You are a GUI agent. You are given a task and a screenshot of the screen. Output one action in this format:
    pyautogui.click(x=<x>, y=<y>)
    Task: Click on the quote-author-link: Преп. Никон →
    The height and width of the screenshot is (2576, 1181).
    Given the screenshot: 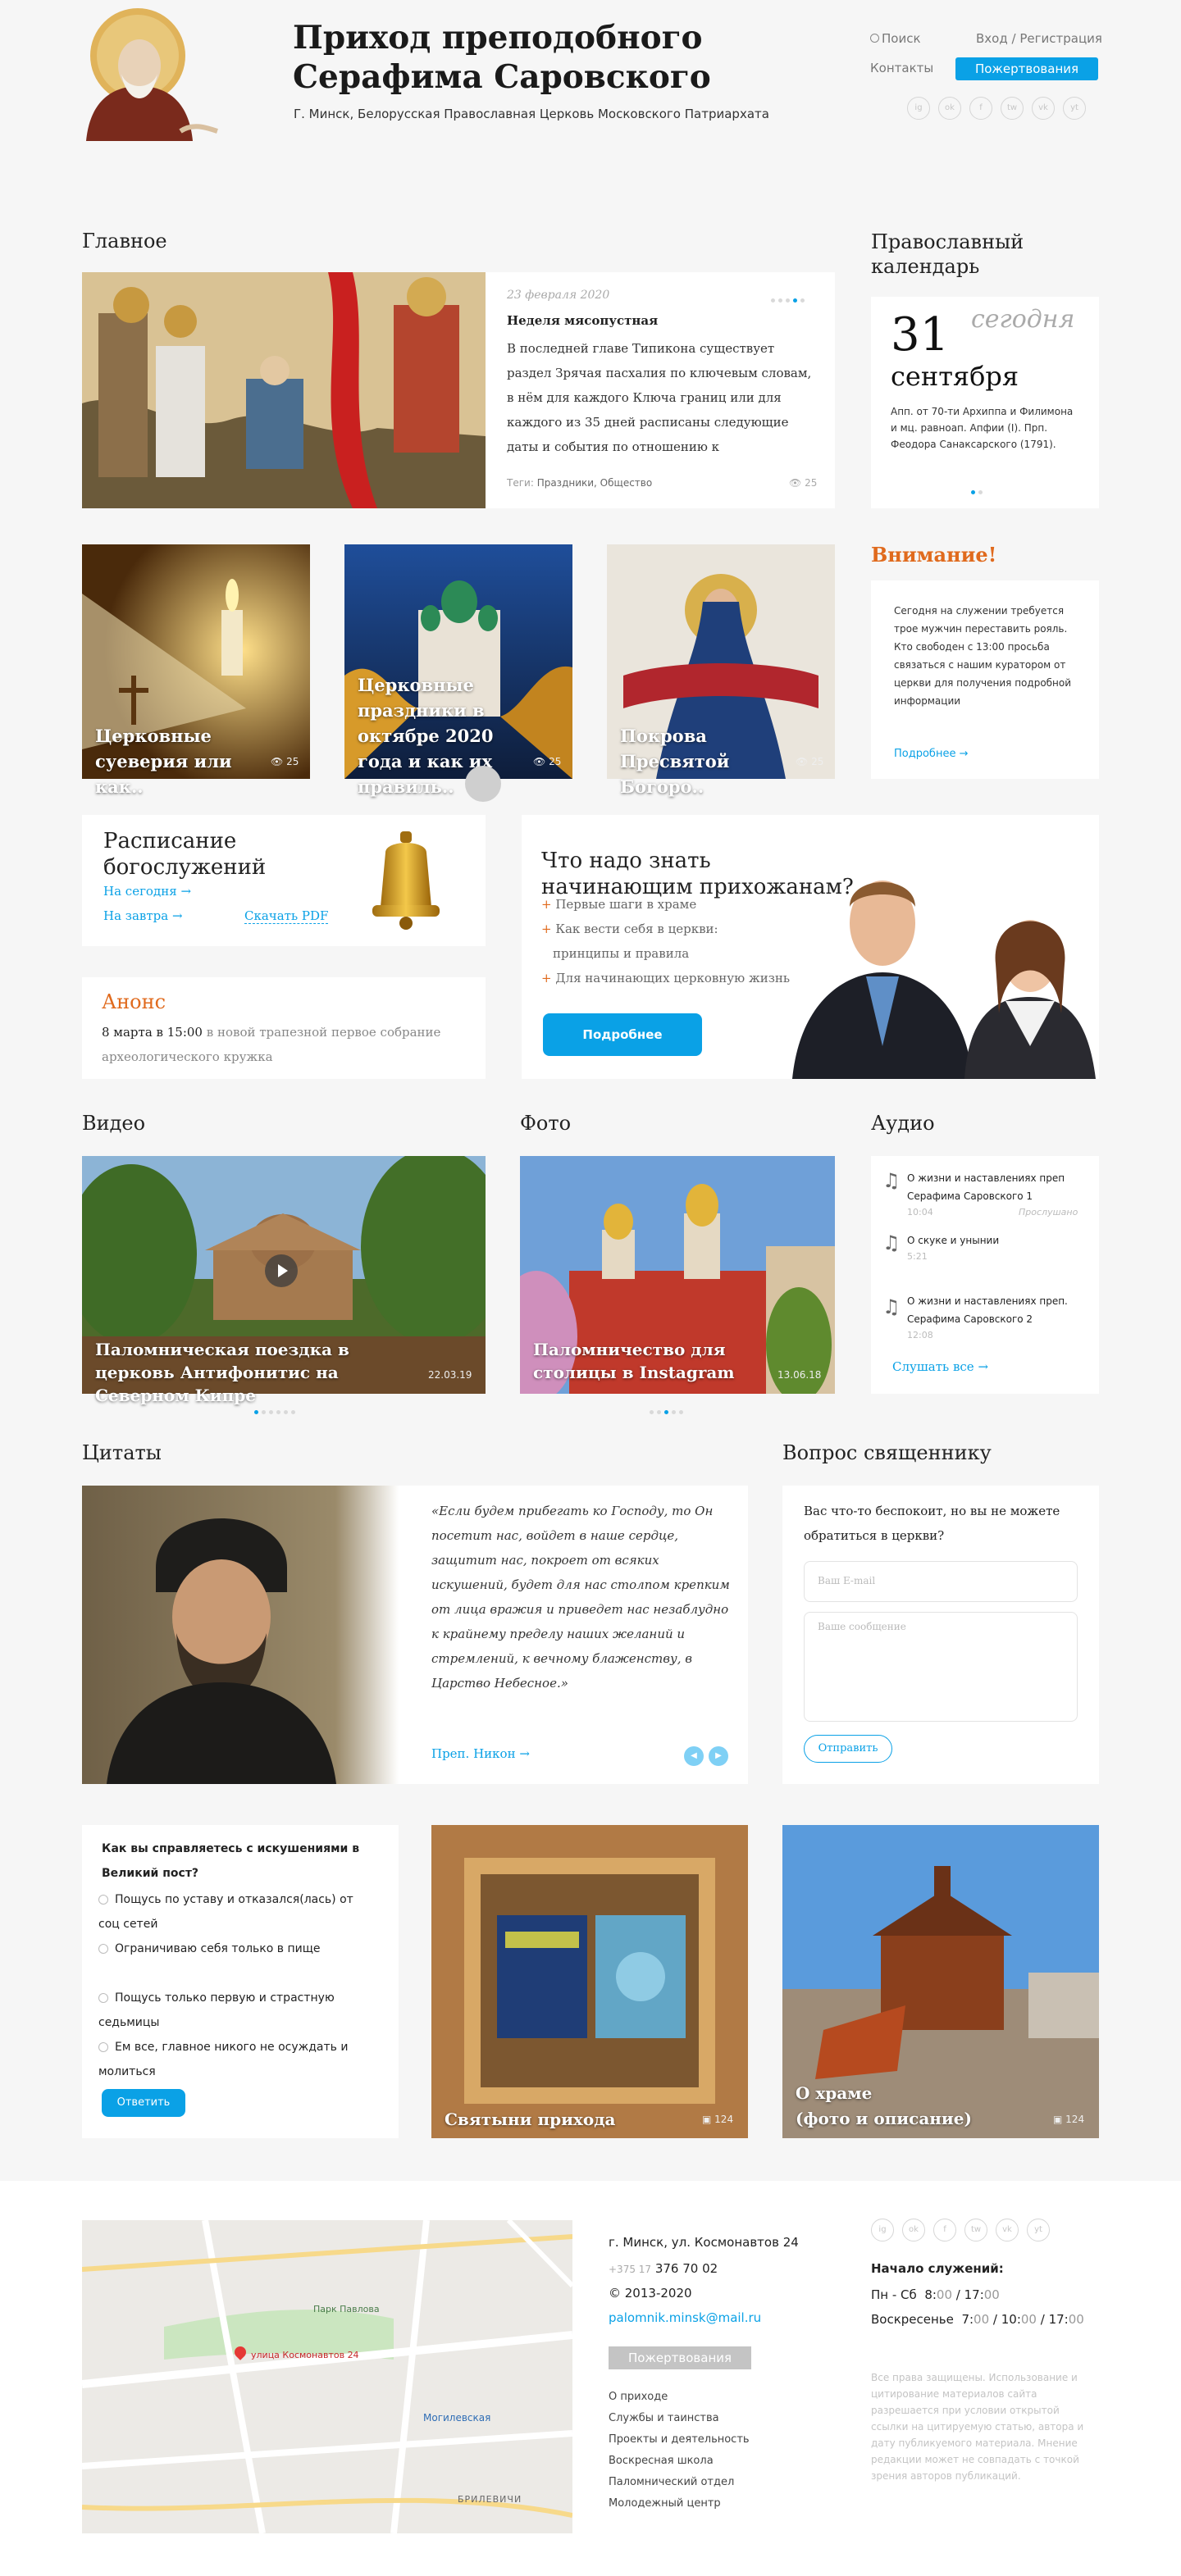 What is the action you would take?
    pyautogui.click(x=481, y=1754)
    